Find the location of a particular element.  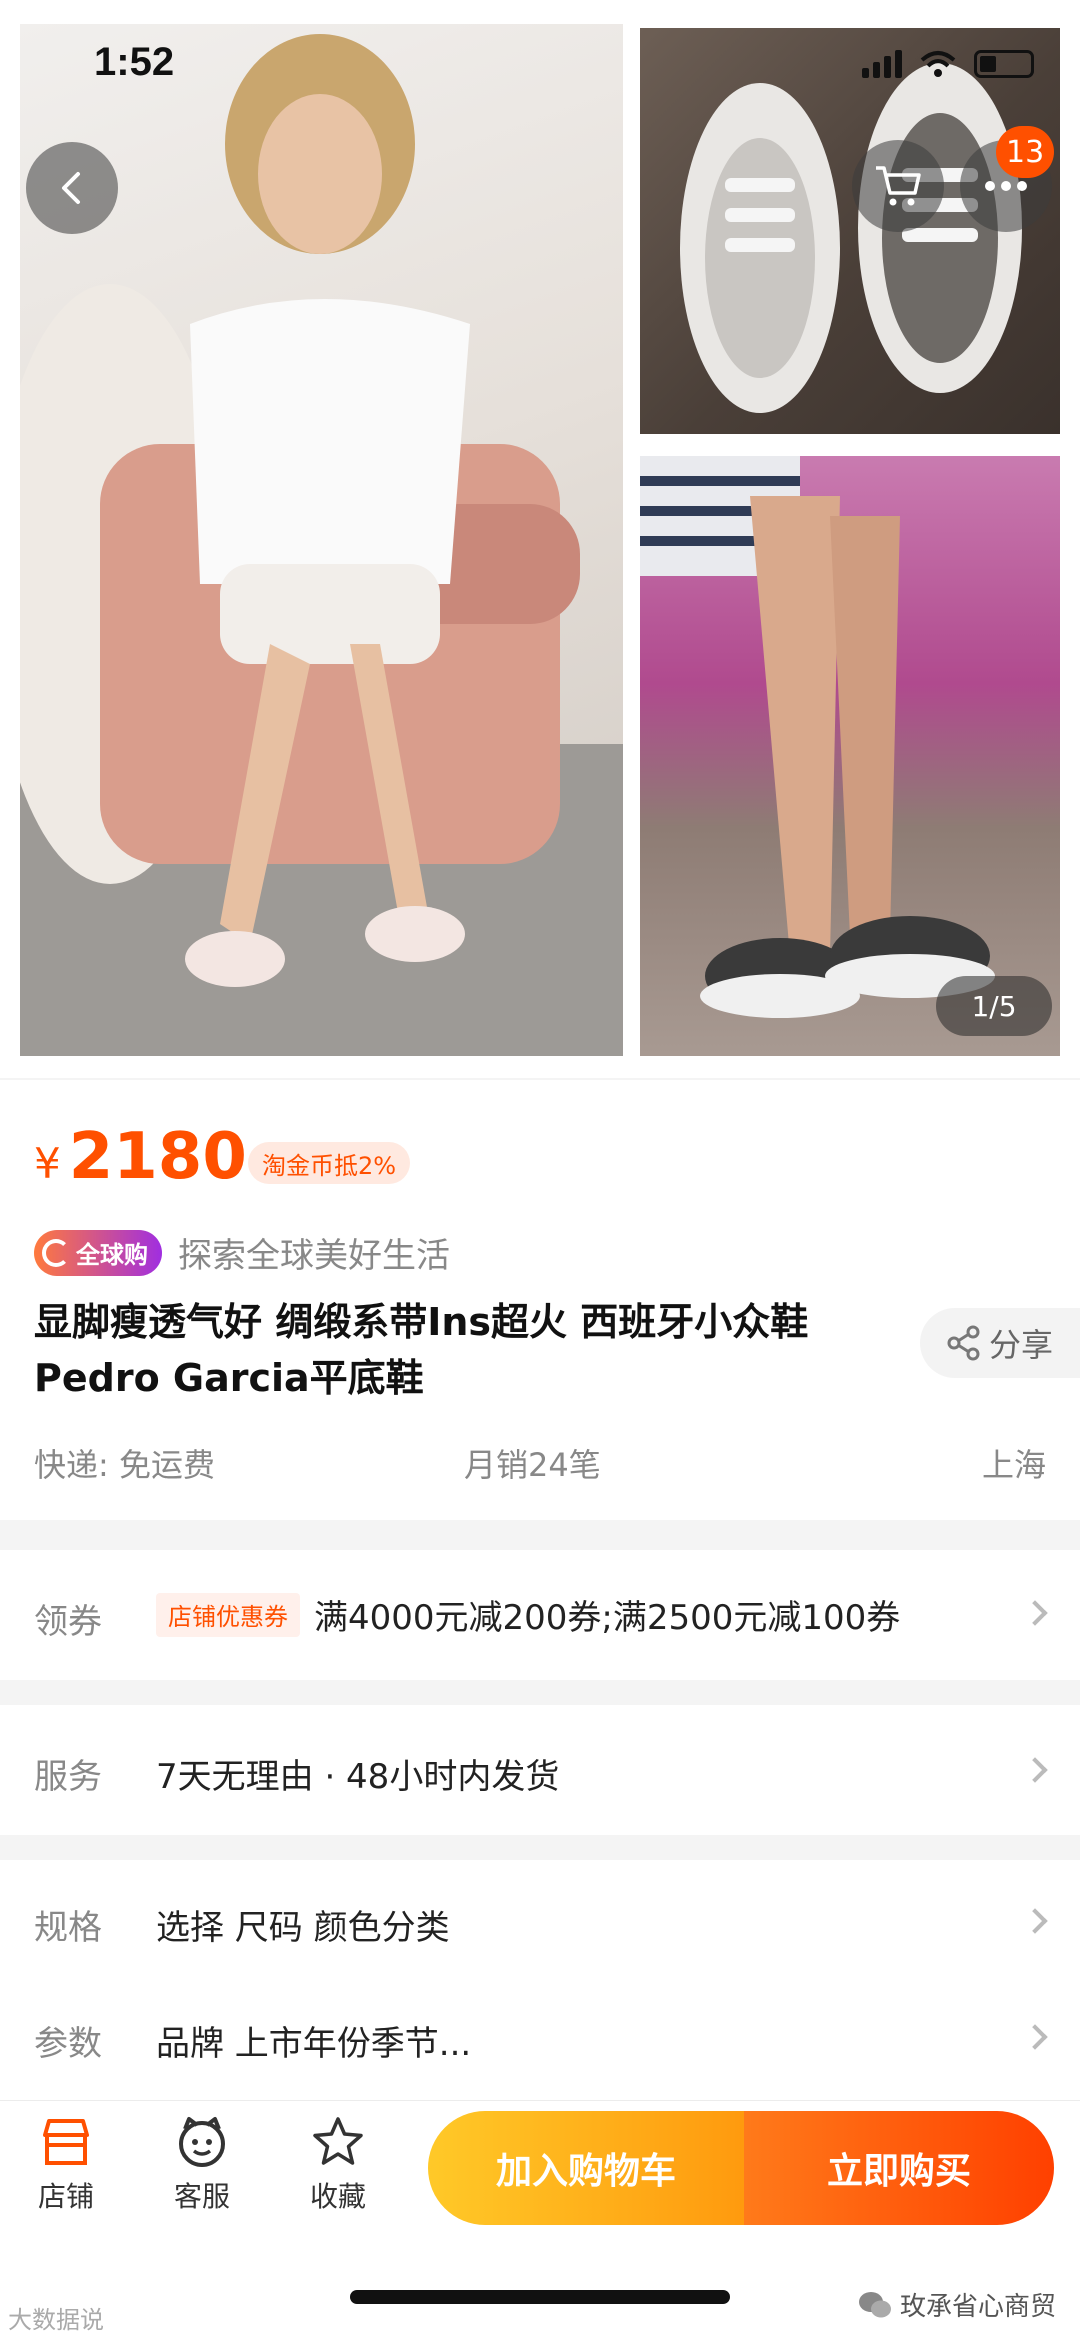

wechat-icon is located at coordinates (874, 2304).